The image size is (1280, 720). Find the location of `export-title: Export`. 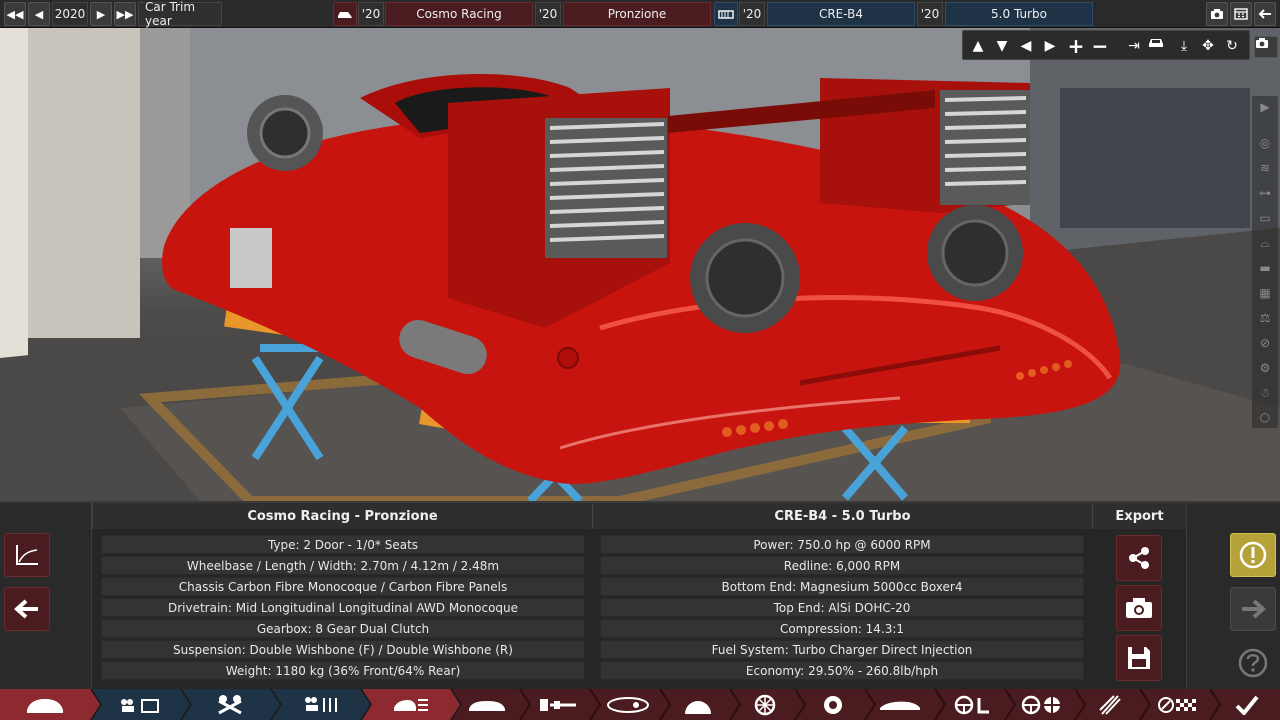

export-title: Export is located at coordinates (1139, 516).